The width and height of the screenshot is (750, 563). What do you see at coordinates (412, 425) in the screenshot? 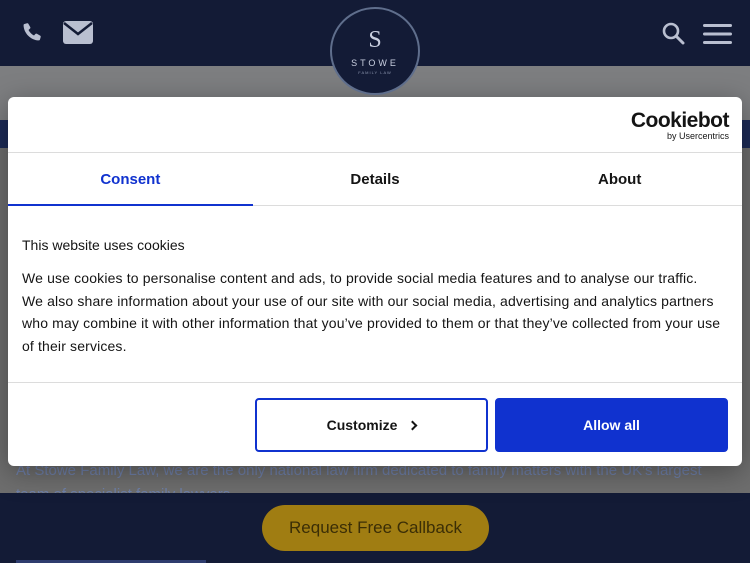
I see `chevron-right-icon` at bounding box center [412, 425].